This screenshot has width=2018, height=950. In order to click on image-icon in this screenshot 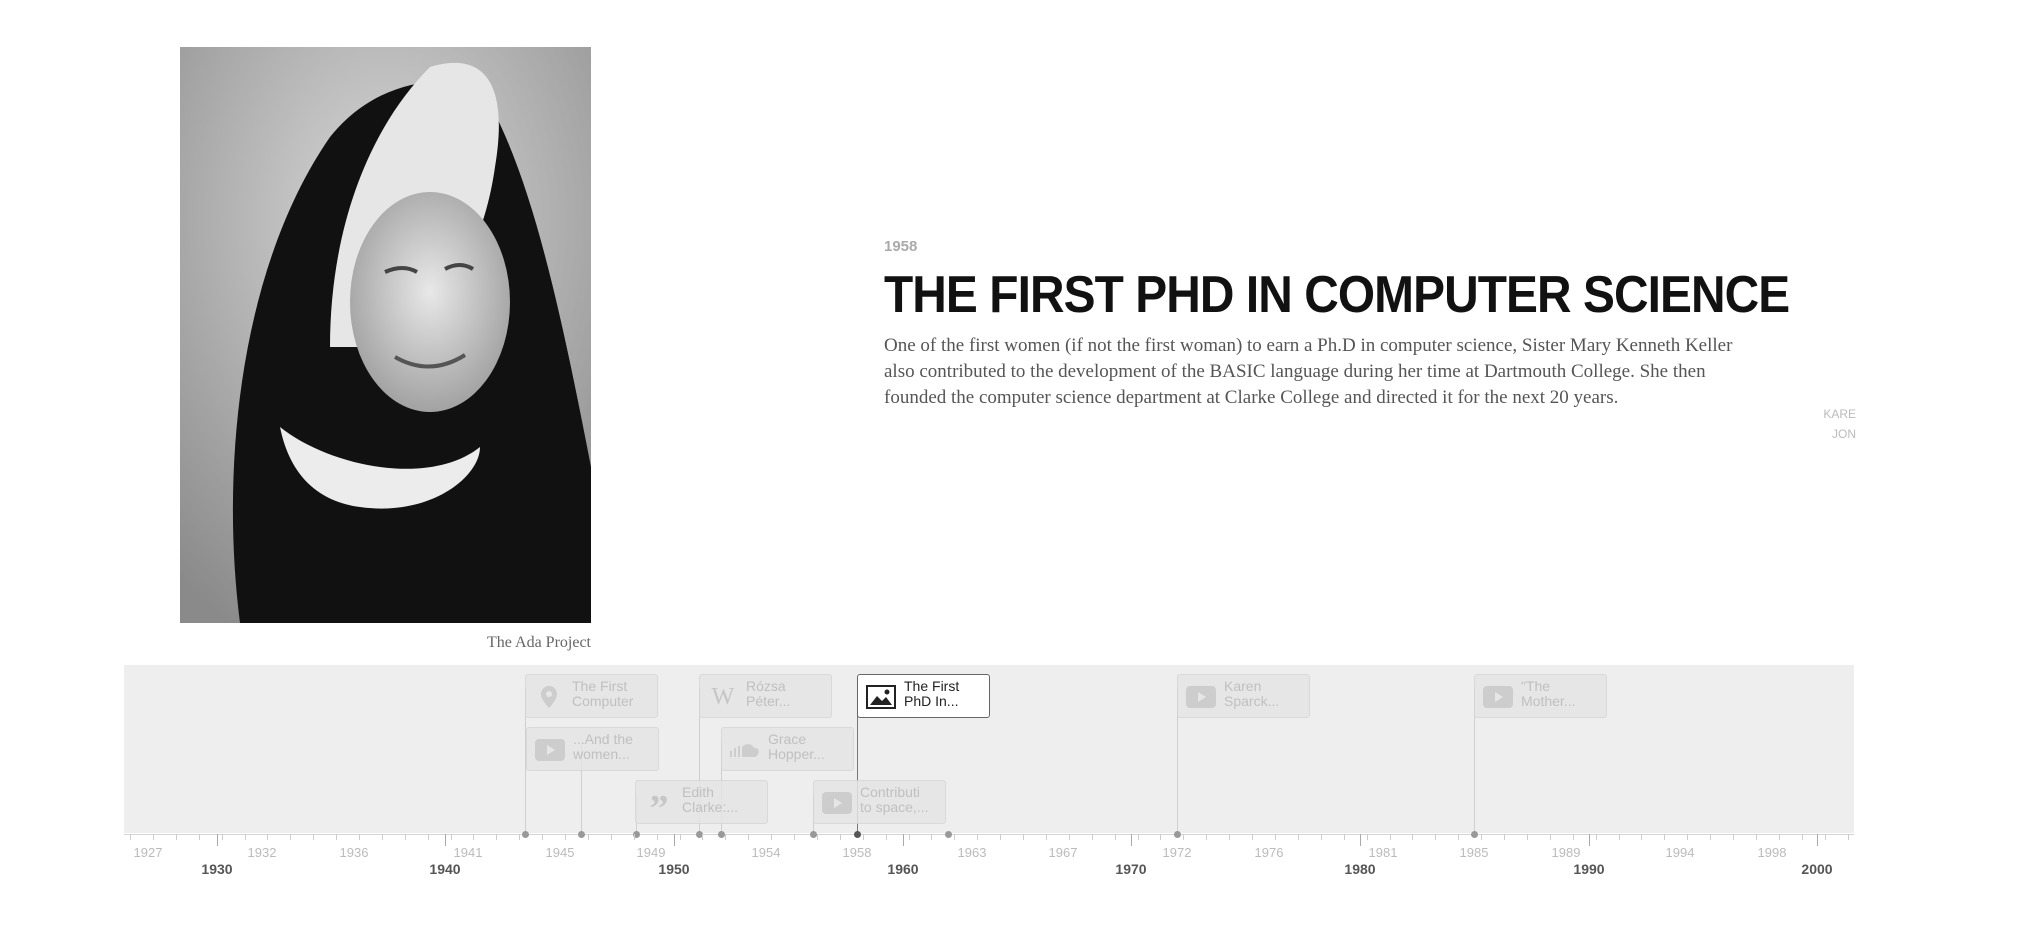, I will do `click(881, 697)`.